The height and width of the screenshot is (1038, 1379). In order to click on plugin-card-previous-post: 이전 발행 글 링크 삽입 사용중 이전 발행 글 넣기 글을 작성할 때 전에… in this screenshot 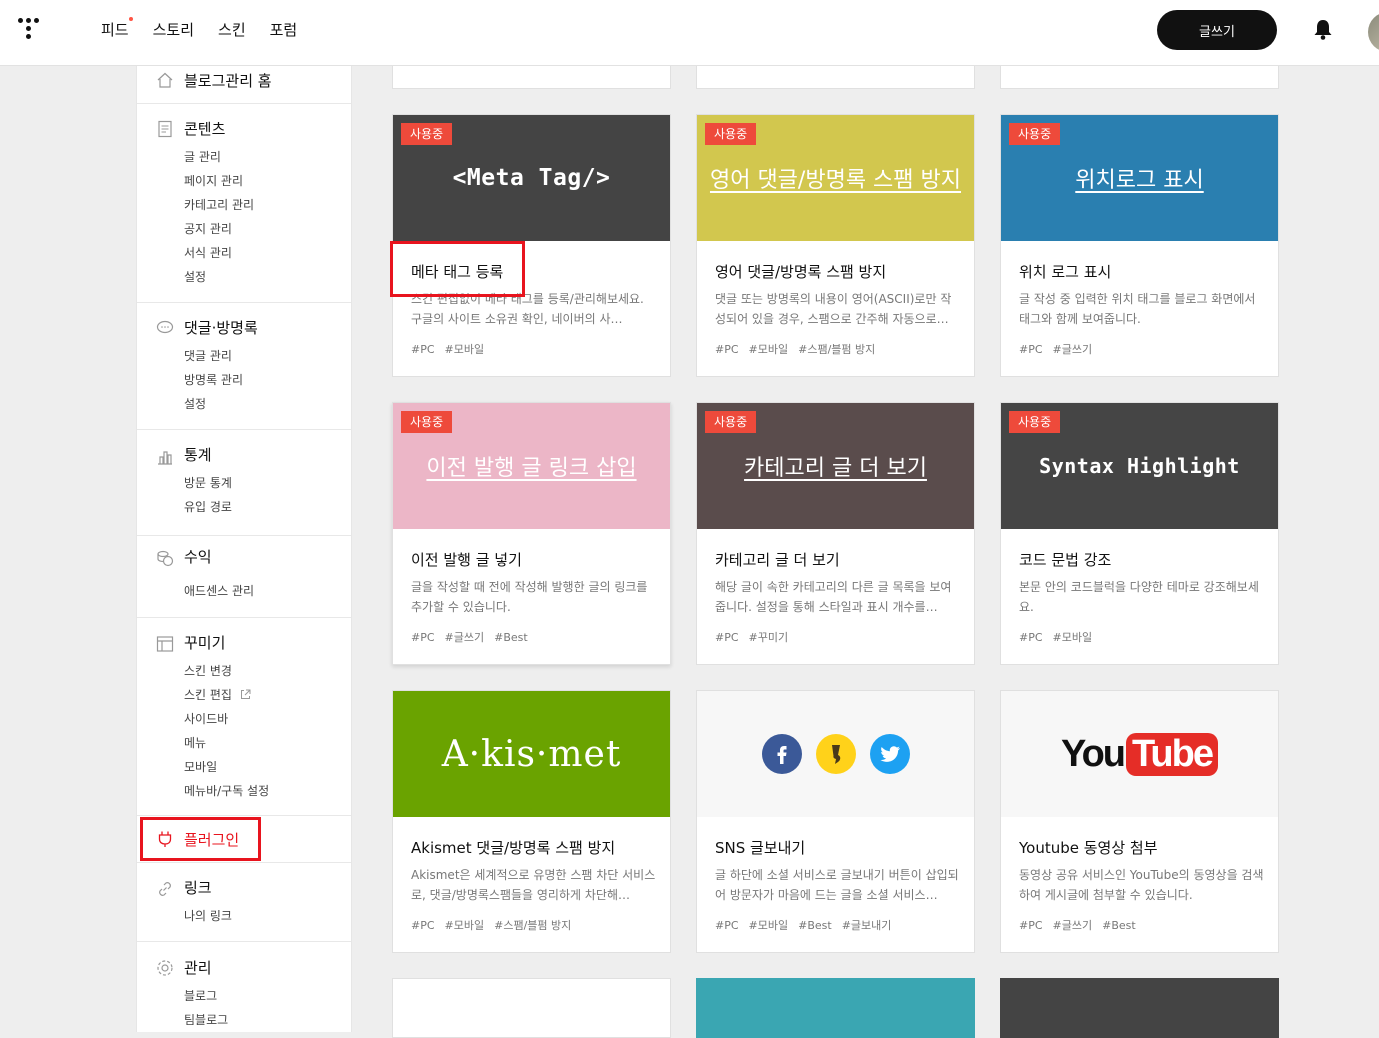, I will do `click(531, 533)`.